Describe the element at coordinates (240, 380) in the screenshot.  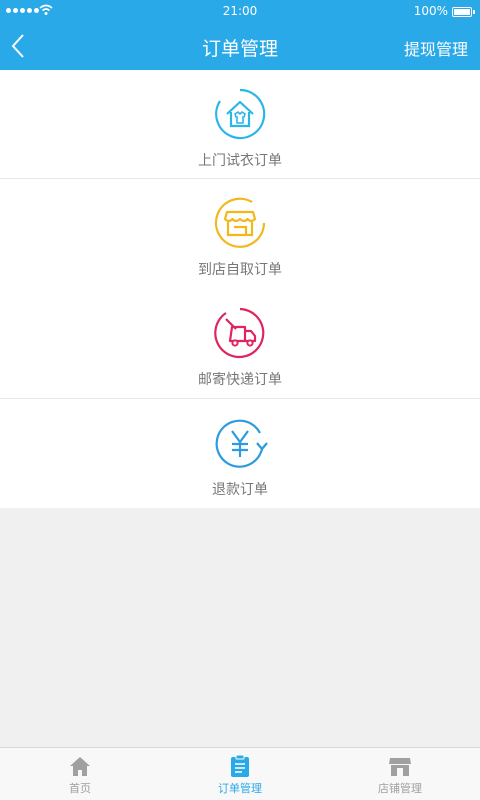
I see `order-item-label: 邮寄快递订单` at that location.